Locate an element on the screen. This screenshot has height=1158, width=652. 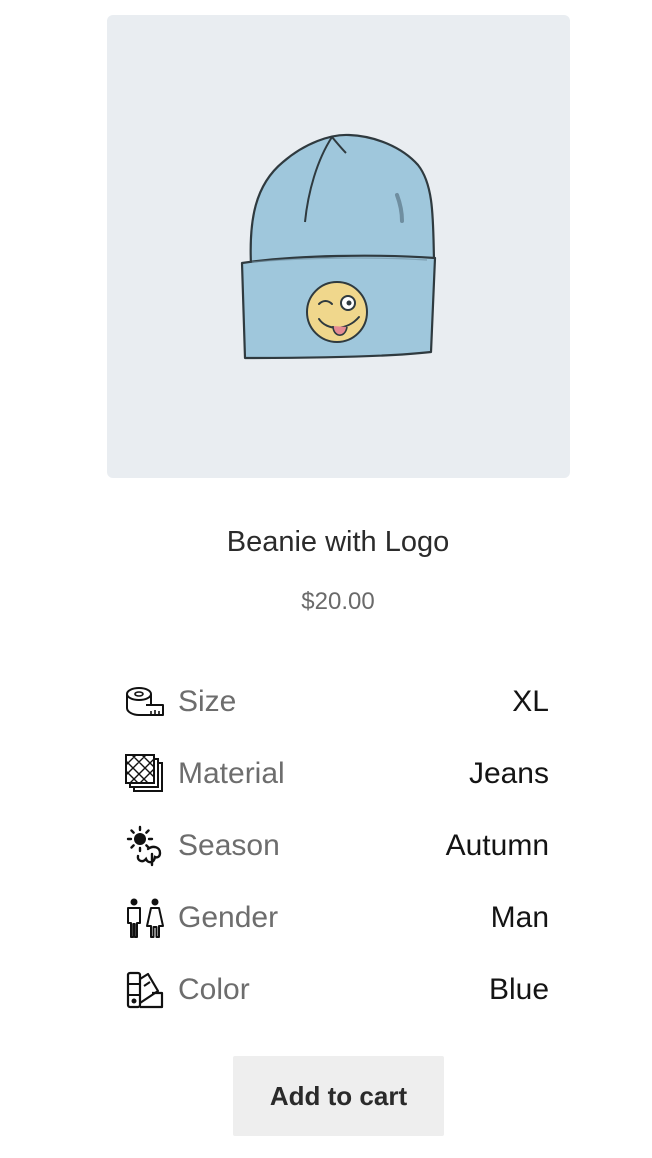
attribute-row-color: Color Blue is located at coordinates (336, 990).